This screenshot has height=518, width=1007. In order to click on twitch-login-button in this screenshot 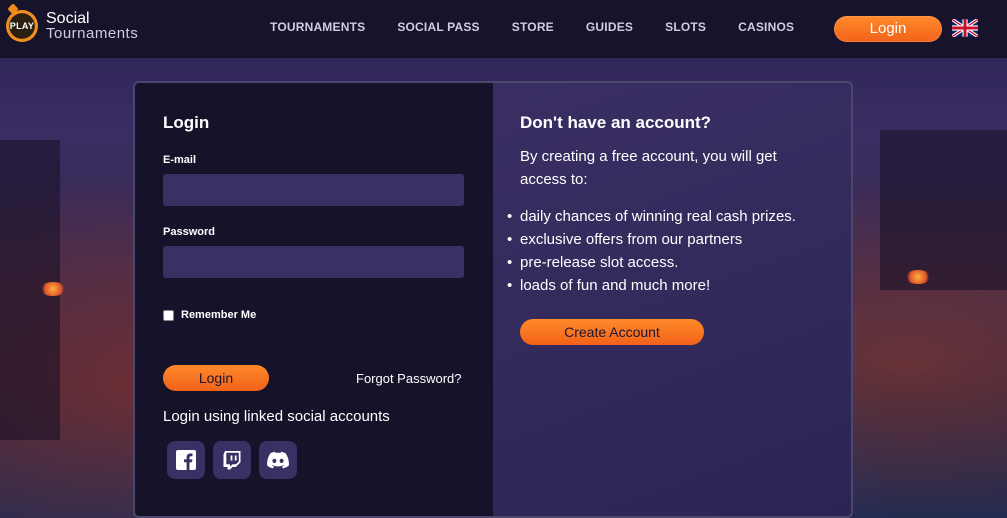, I will do `click(232, 460)`.